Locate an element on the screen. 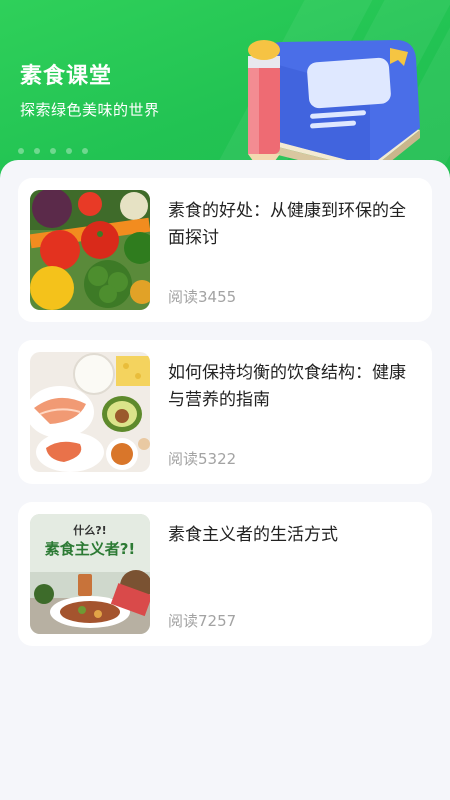 The width and height of the screenshot is (450, 800). article-title: 如何保持均衡的饮食结构：健康与营养的指南 is located at coordinates (287, 386).